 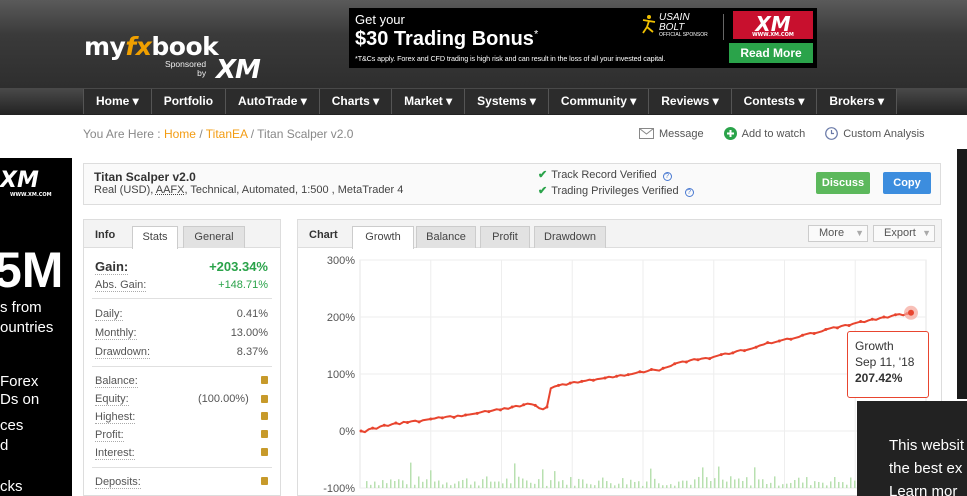 I want to click on bolt-sponsor-label: OFFICIAL SPONSOR, so click(x=683, y=35).